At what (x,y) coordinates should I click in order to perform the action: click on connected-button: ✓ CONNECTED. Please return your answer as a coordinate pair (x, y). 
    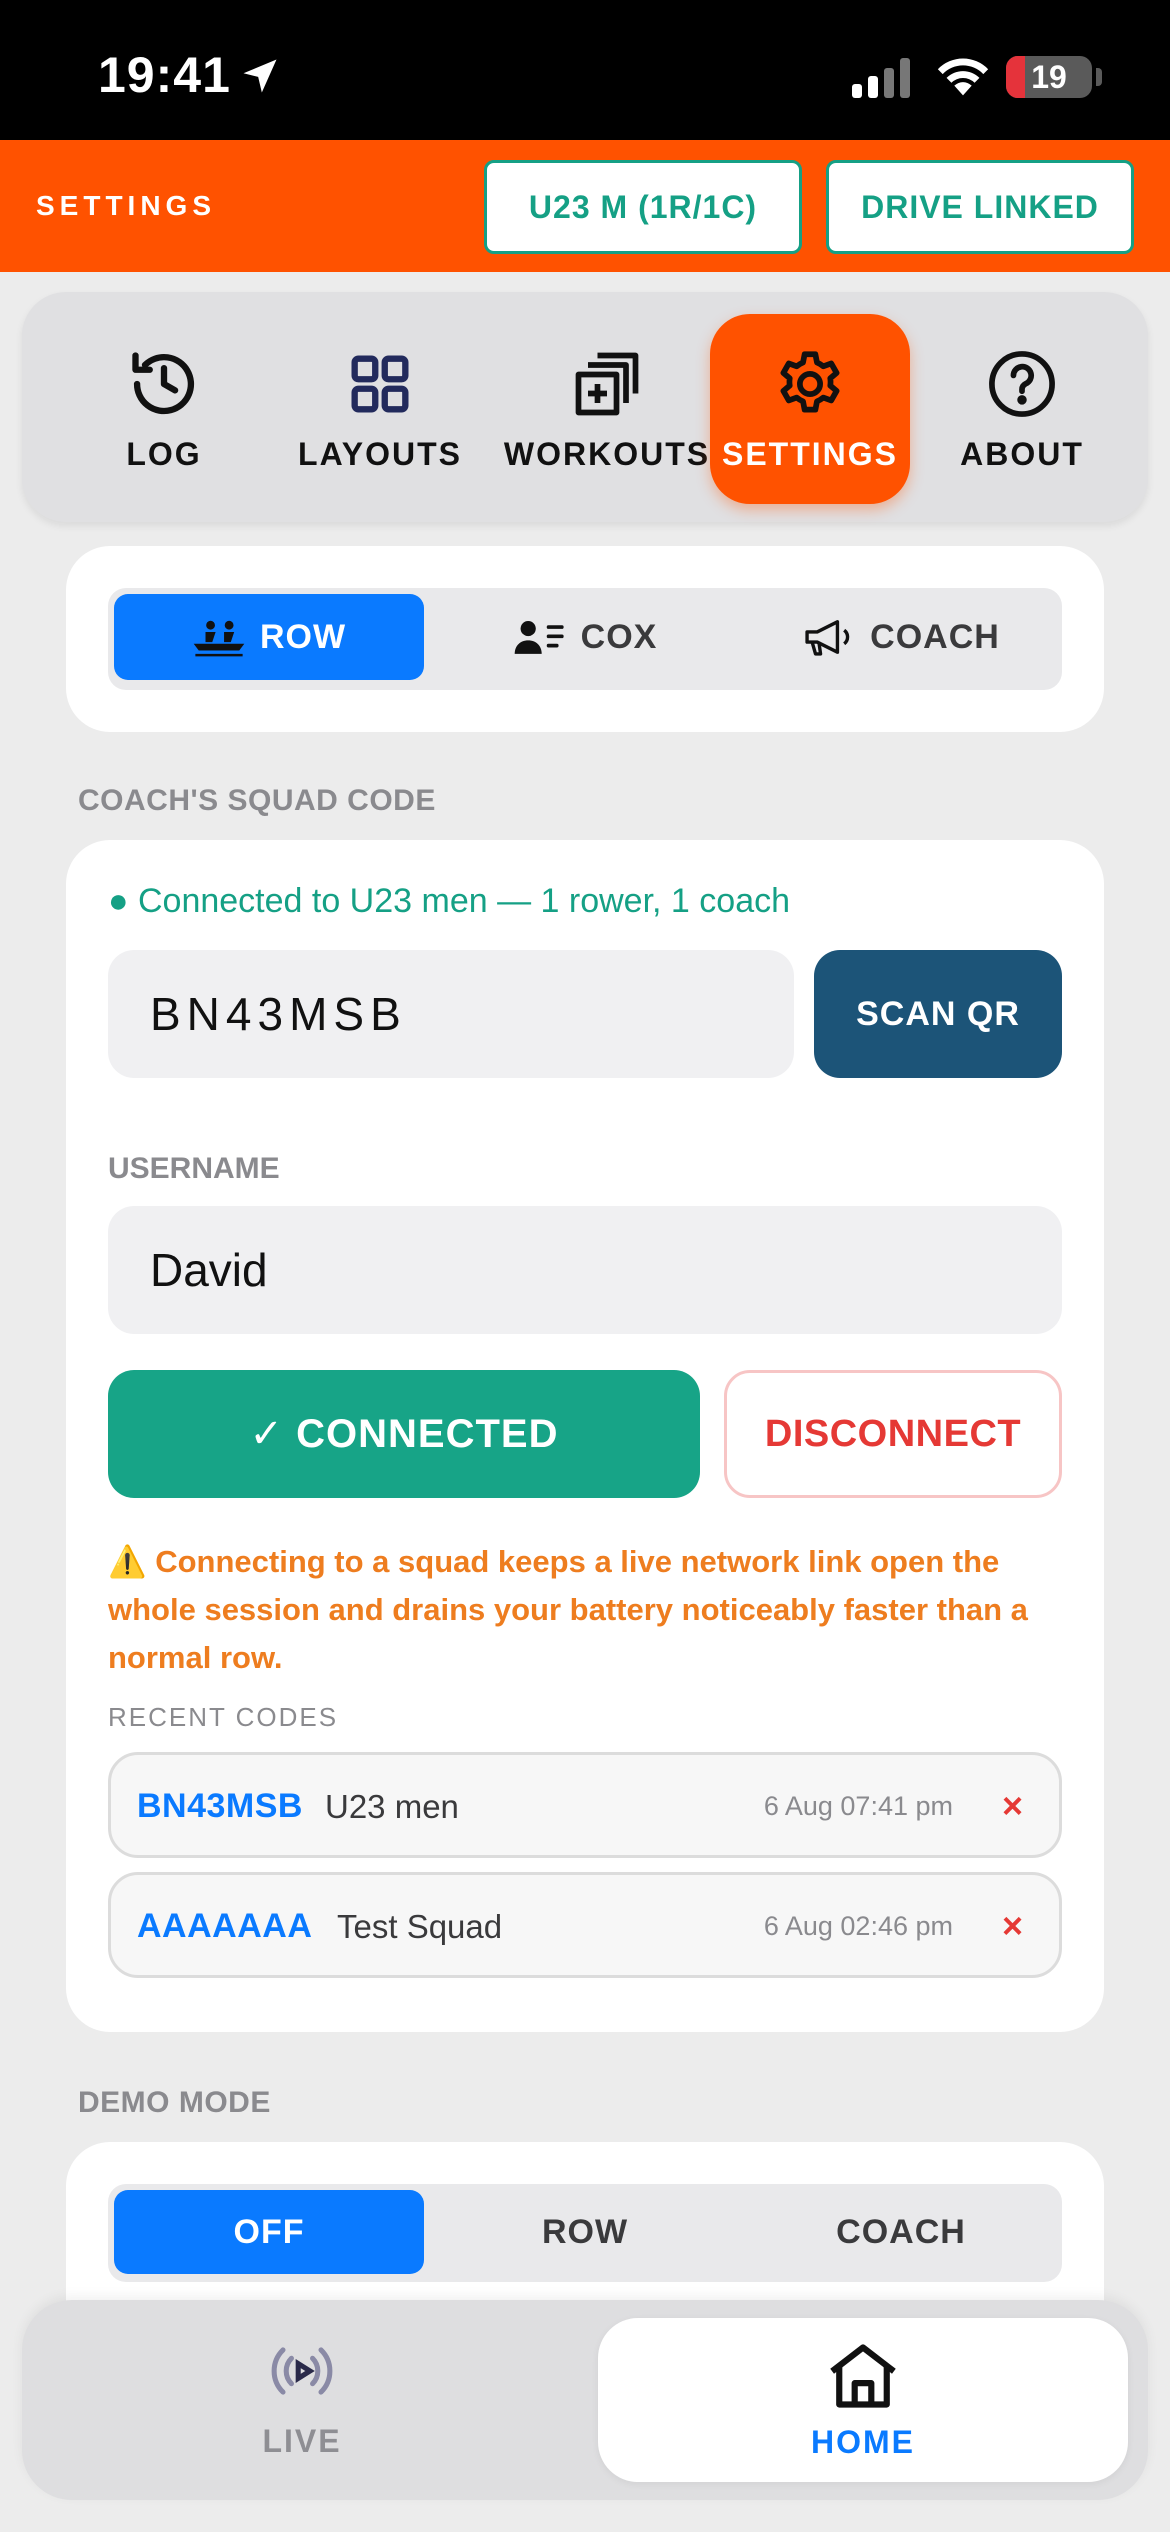
    Looking at the image, I should click on (404, 1434).